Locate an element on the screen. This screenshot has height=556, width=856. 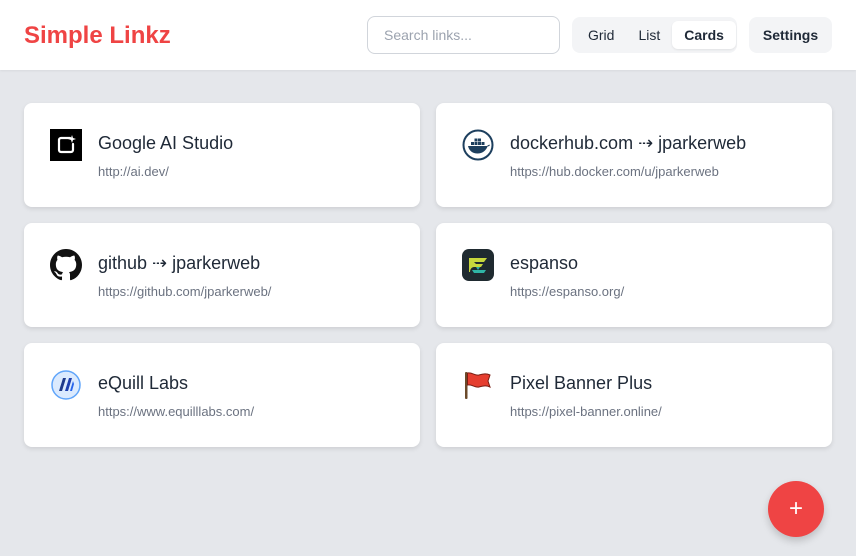
flag-icon is located at coordinates (478, 385).